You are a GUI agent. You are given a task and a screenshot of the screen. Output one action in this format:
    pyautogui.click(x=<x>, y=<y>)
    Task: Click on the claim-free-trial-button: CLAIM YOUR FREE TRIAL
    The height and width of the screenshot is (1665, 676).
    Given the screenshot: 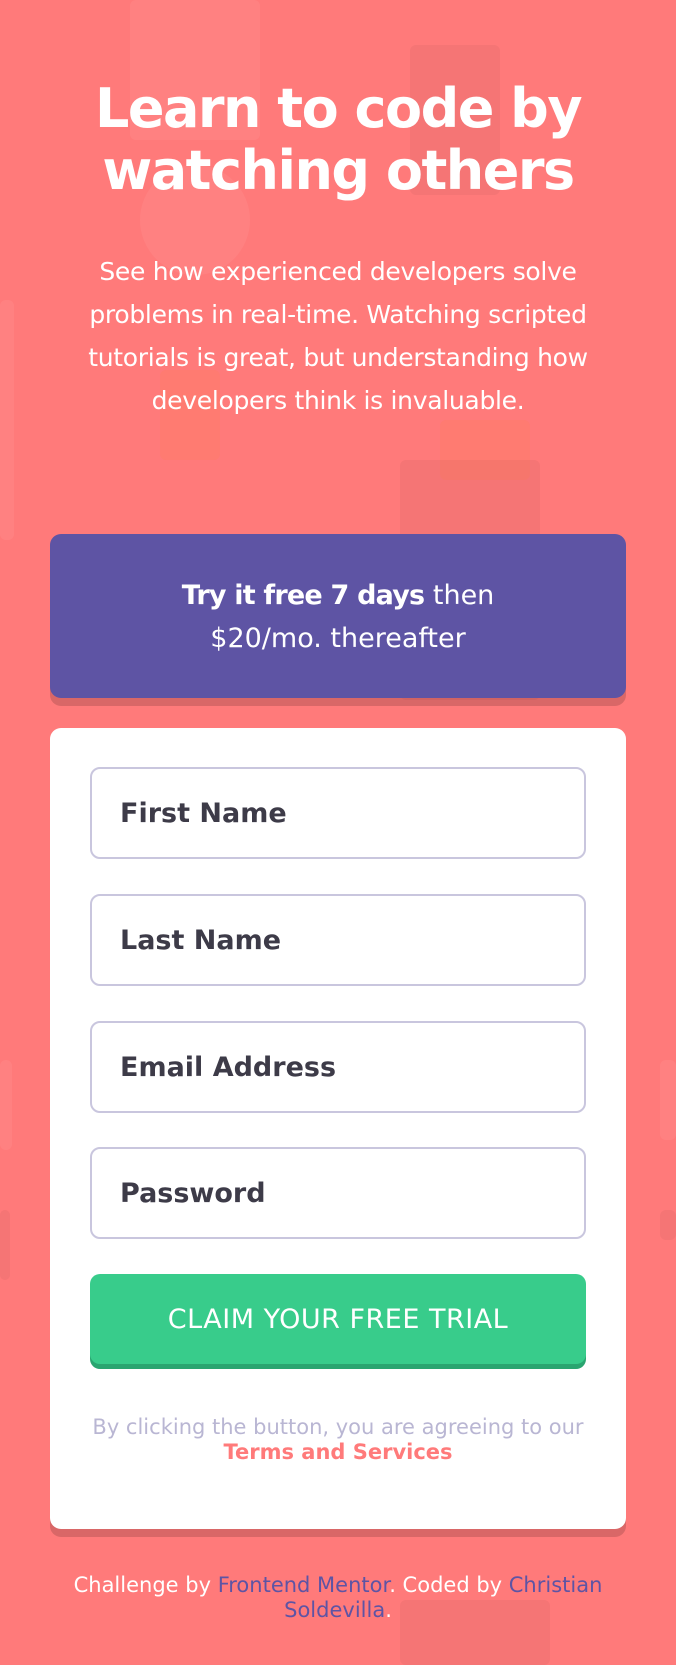 What is the action you would take?
    pyautogui.click(x=338, y=1319)
    